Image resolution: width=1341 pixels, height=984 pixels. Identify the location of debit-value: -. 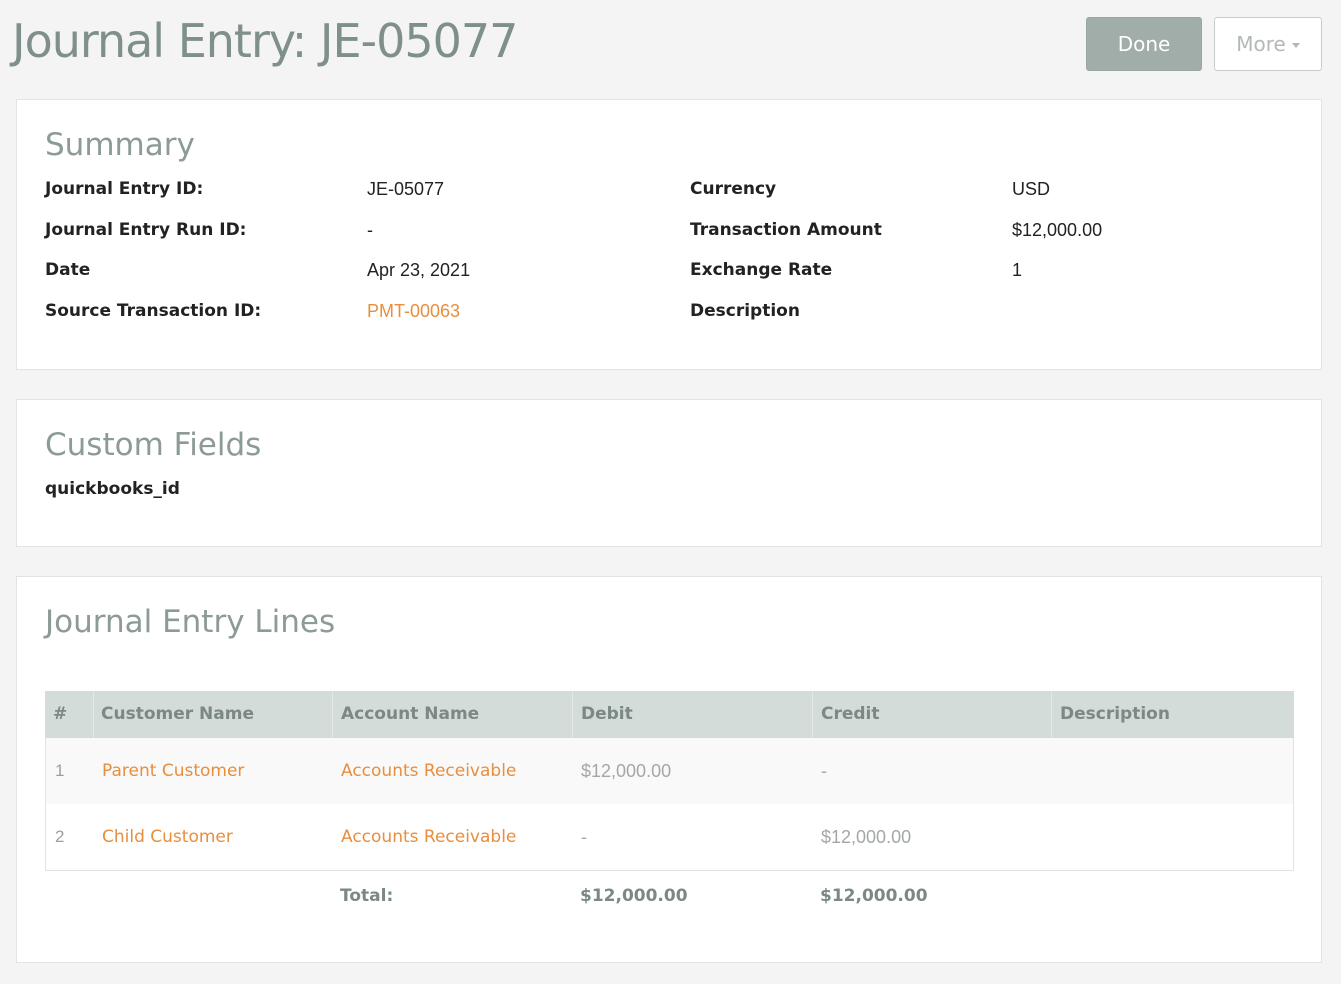
(584, 837).